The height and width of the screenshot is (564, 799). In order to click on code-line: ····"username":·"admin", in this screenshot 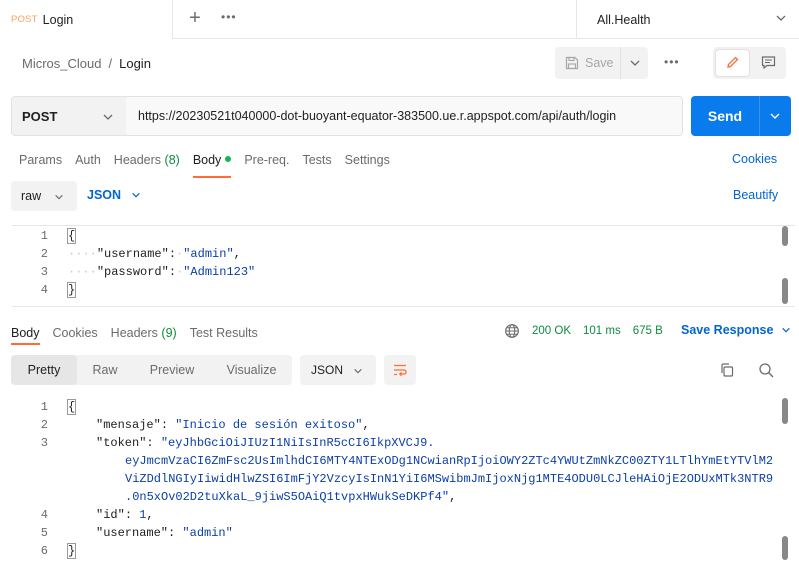, I will do `click(154, 254)`.